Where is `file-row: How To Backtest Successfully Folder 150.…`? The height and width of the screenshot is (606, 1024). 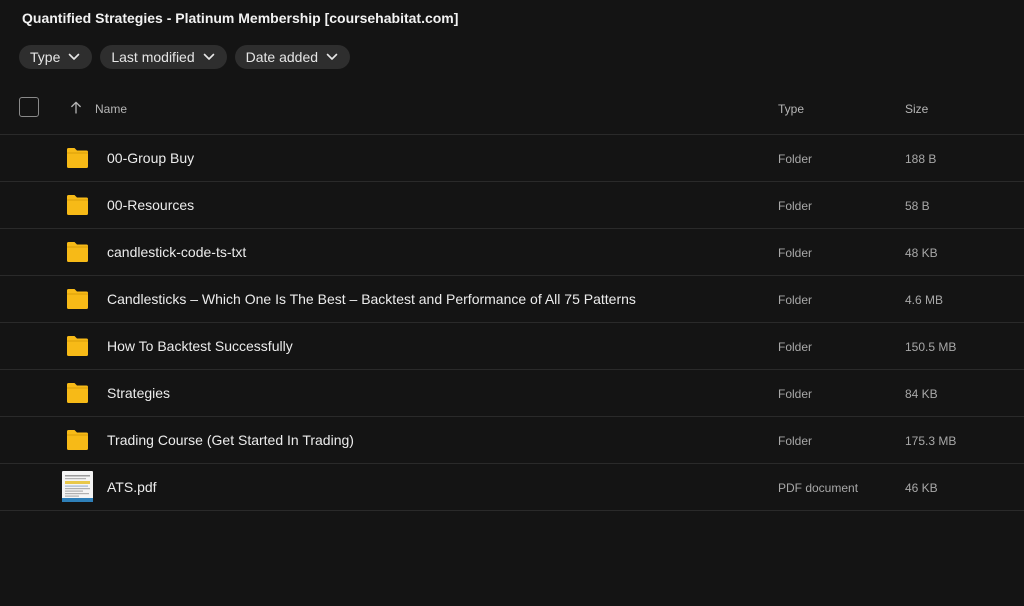
file-row: How To Backtest Successfully Folder 150.… is located at coordinates (512, 346).